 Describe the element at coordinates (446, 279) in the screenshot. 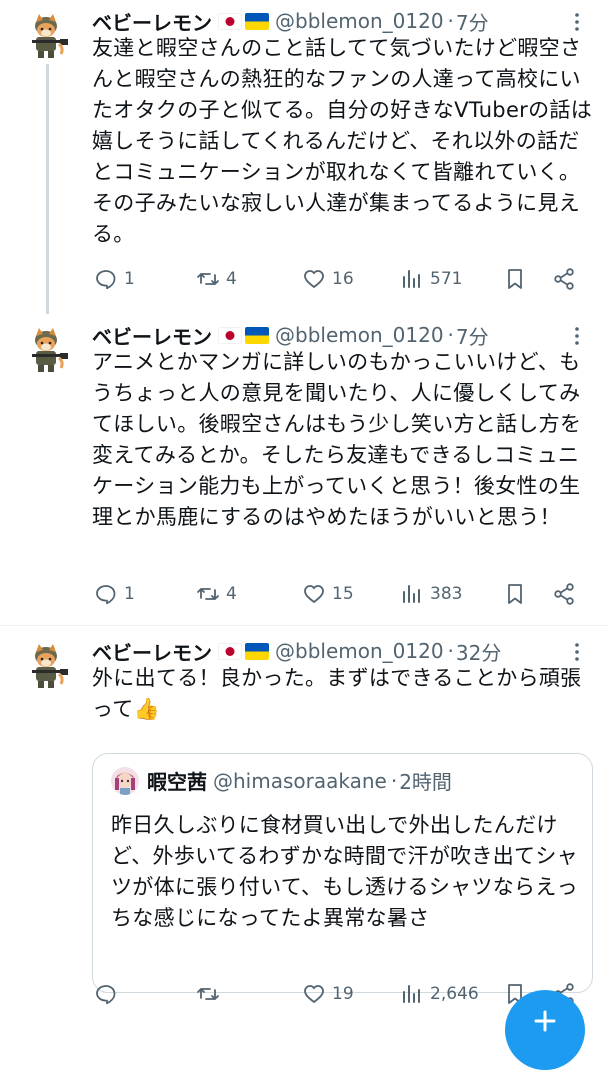

I see `views-count: 571` at that location.